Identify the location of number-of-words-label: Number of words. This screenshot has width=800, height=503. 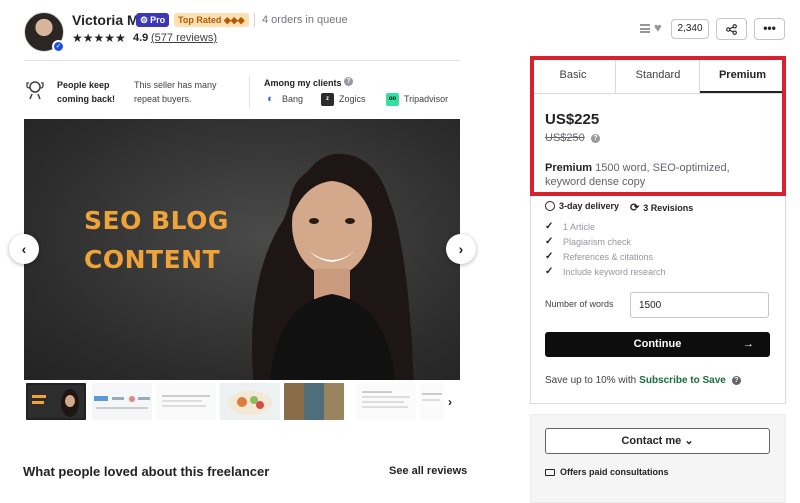
(579, 304).